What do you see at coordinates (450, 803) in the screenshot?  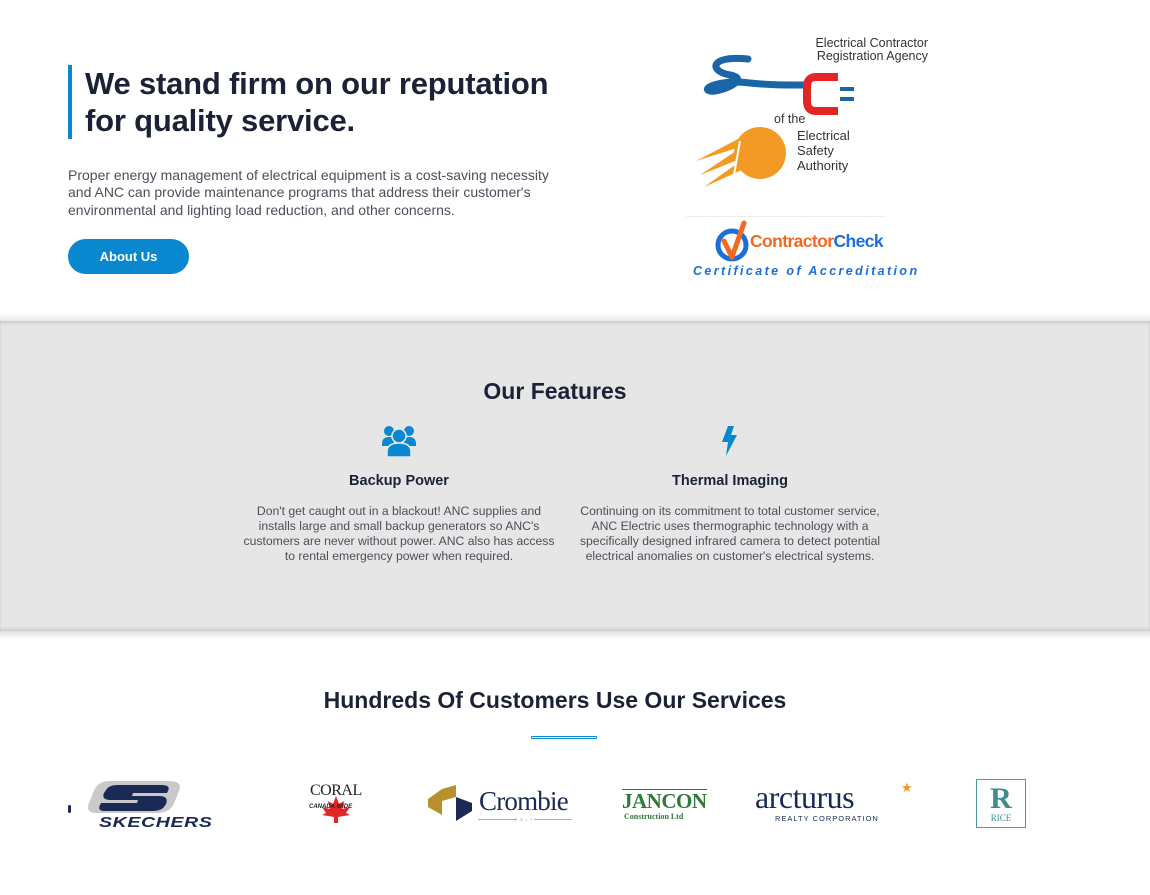 I see `crombie-mark` at bounding box center [450, 803].